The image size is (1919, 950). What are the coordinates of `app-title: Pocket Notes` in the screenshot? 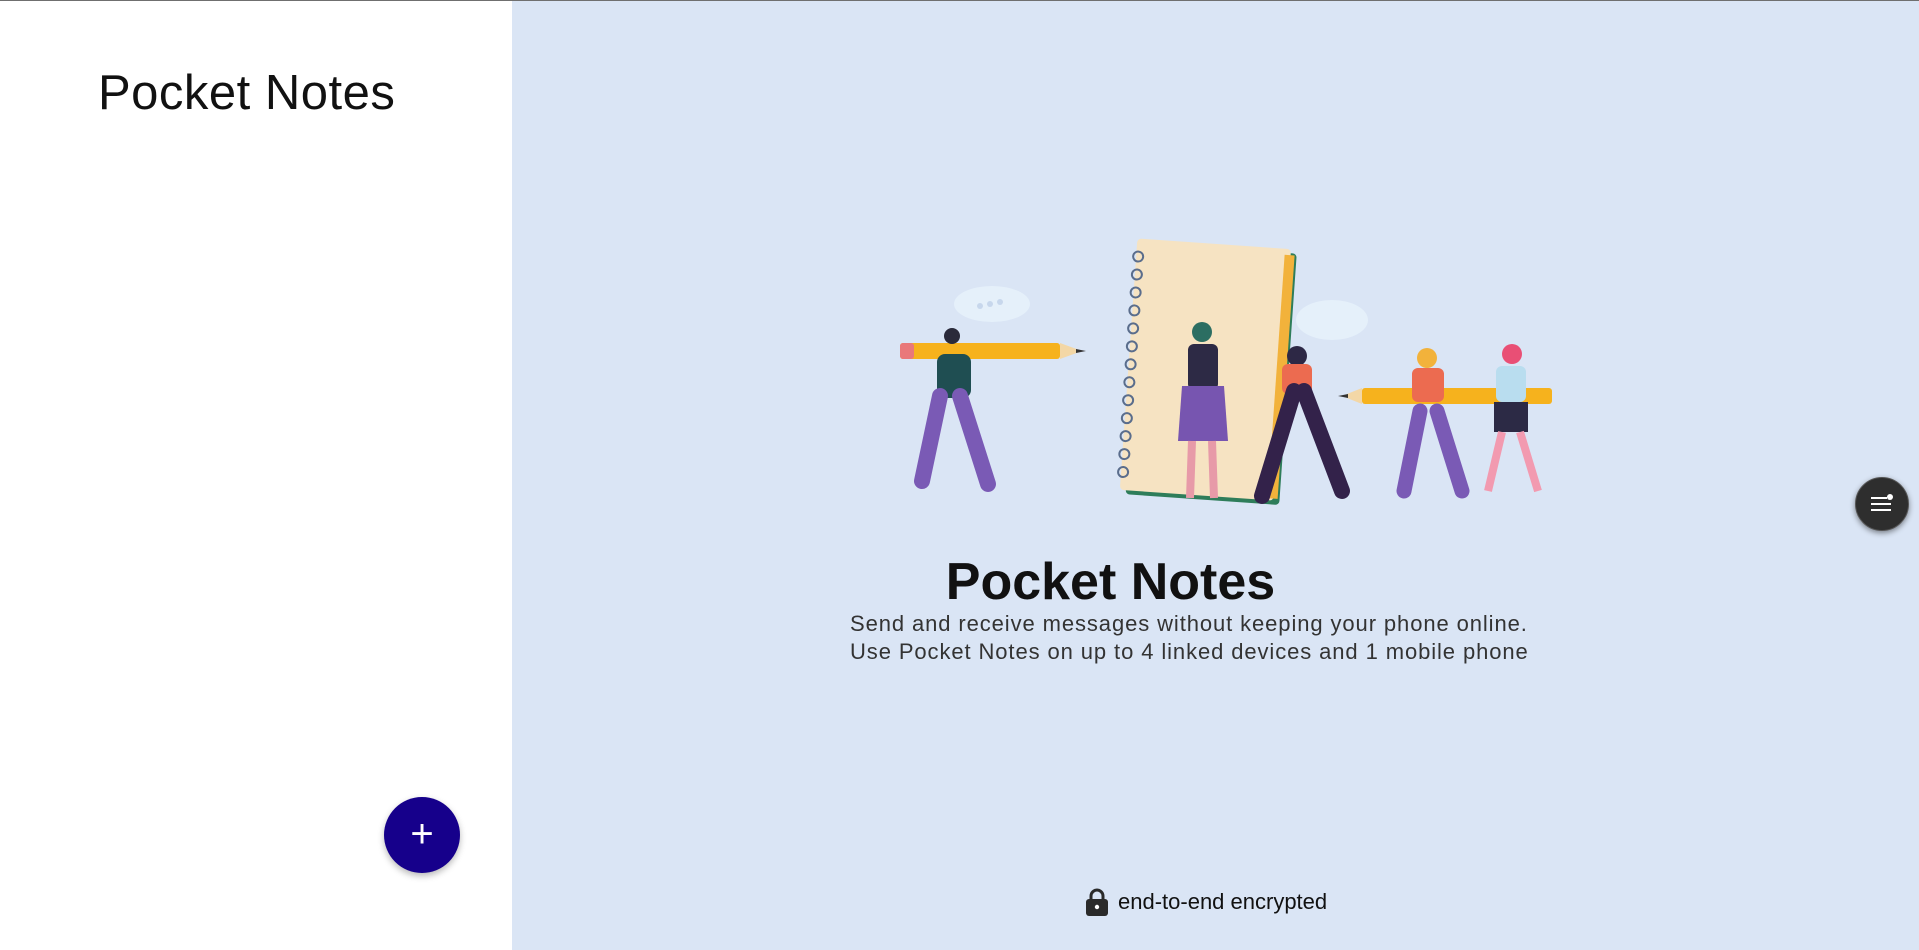 It's located at (247, 93).